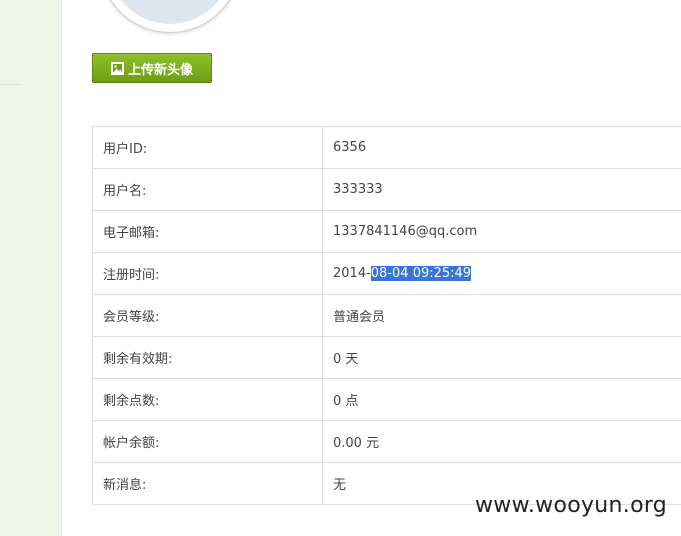 The image size is (681, 536). What do you see at coordinates (421, 273) in the screenshot?
I see `register-time-selected-text: 08-04 09:25:49` at bounding box center [421, 273].